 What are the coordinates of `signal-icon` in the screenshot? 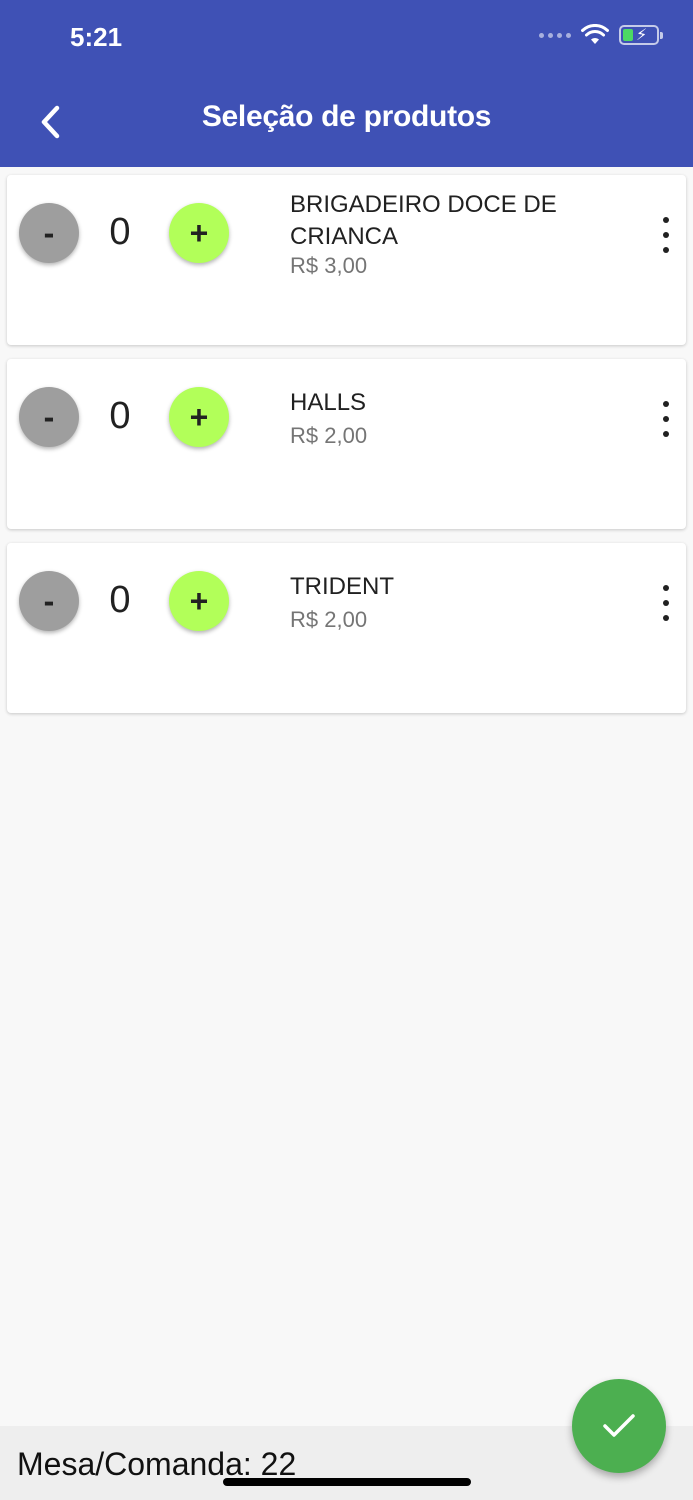 It's located at (555, 35).